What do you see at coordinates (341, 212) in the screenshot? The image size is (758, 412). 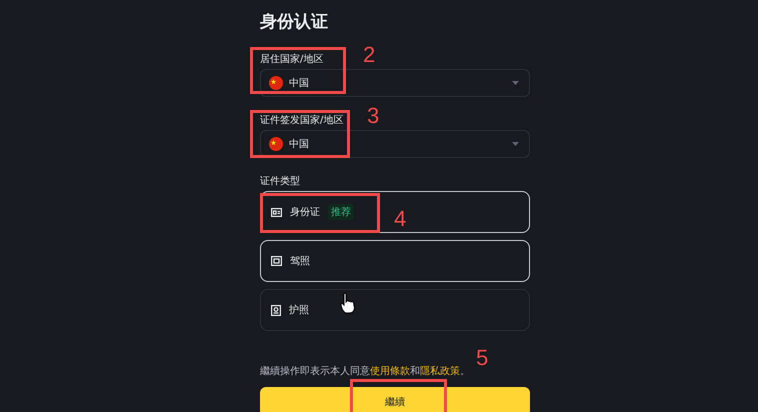 I see `recommended-tag: 推荐` at bounding box center [341, 212].